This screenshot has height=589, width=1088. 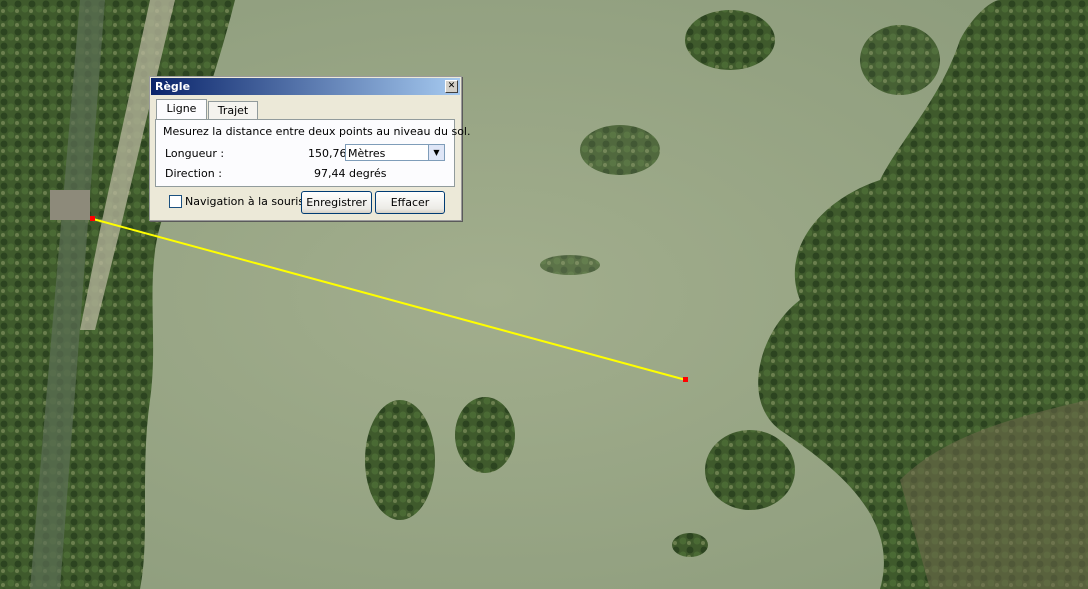 I want to click on close-icon: ✕, so click(x=451, y=86).